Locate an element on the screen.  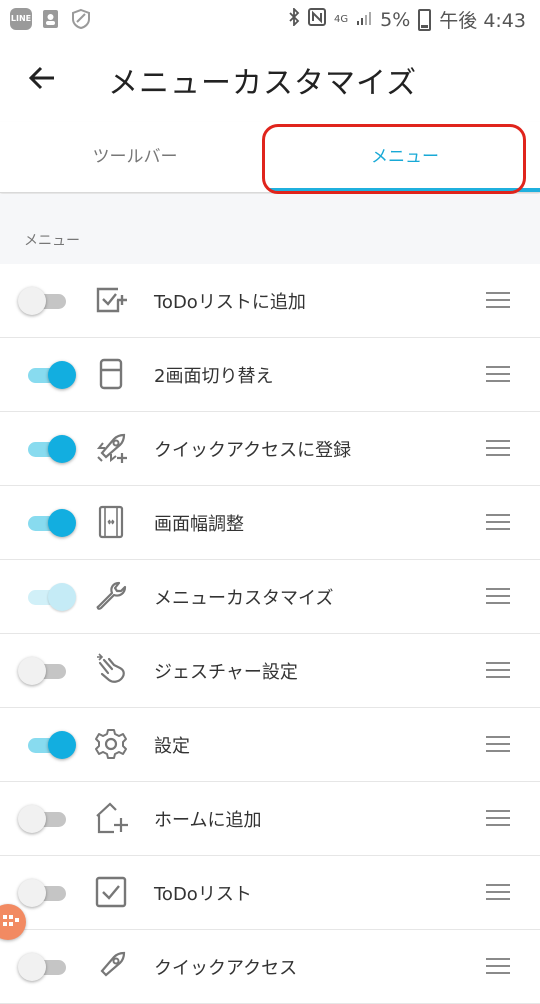
contacts-icon is located at coordinates (51, 19).